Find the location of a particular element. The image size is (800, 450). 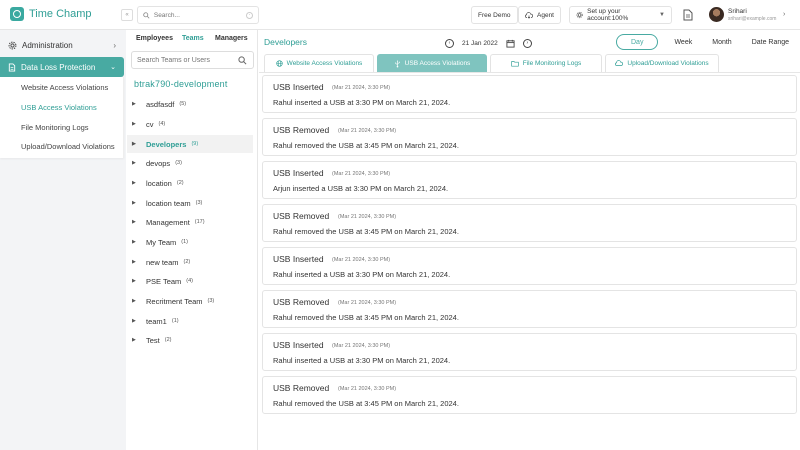

team-name: devops is located at coordinates (158, 163).